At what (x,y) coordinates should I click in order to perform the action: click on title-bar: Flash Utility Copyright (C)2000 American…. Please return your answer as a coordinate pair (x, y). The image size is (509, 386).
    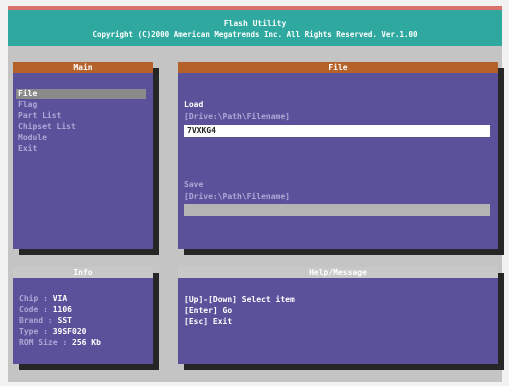
    Looking at the image, I should click on (255, 26).